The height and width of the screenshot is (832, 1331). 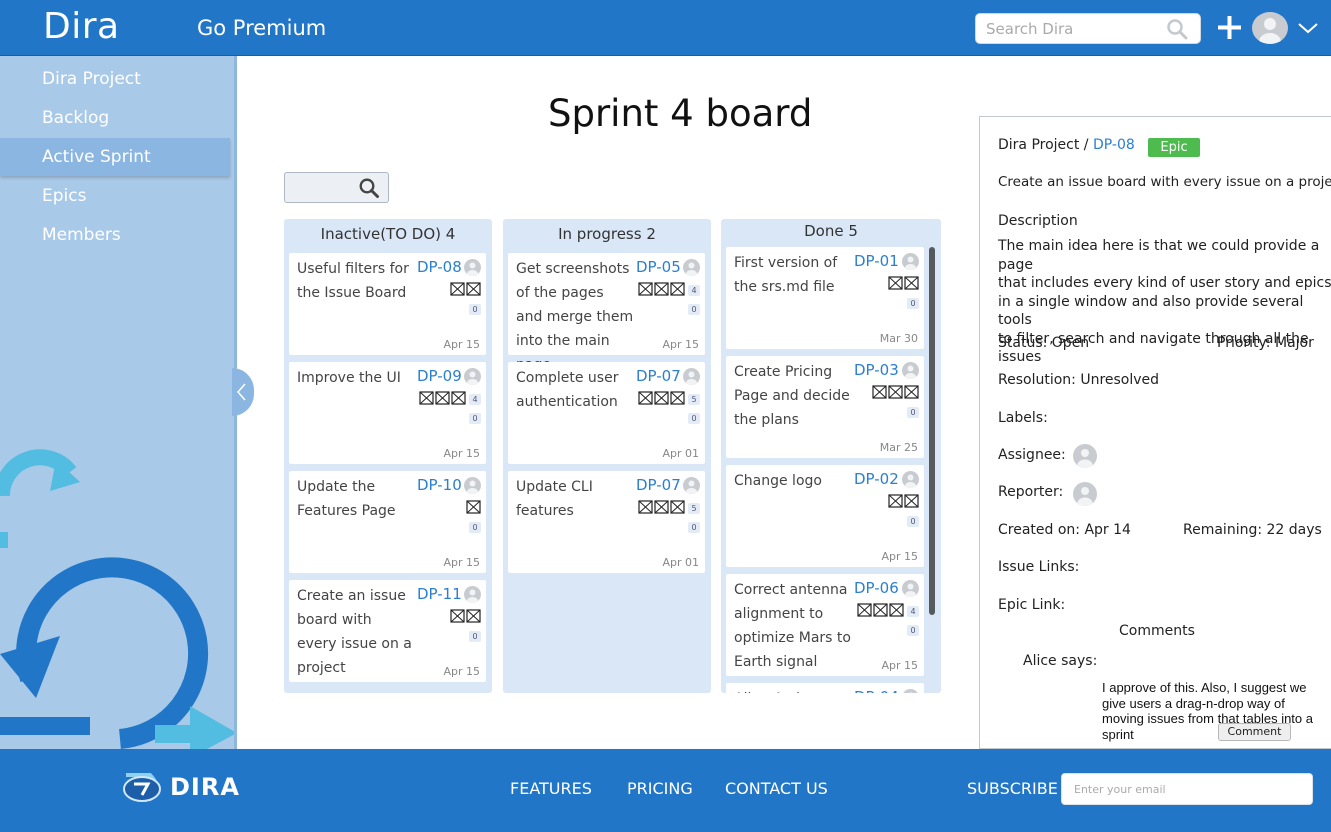 What do you see at coordinates (1038, 145) in the screenshot?
I see `breadcrumb-project: Dira Project` at bounding box center [1038, 145].